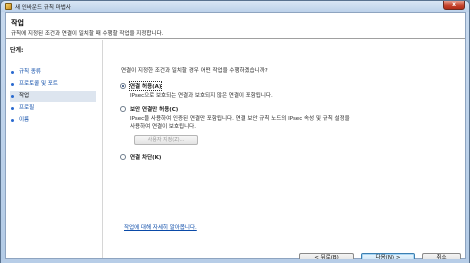 Image resolution: width=470 pixels, height=263 pixels. Describe the element at coordinates (17, 50) in the screenshot. I see `steps-heading: 단계:` at that location.